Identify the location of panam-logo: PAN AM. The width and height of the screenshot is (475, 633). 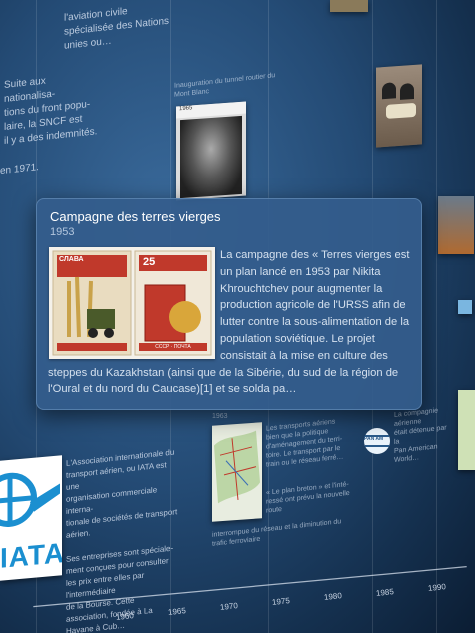
(377, 441).